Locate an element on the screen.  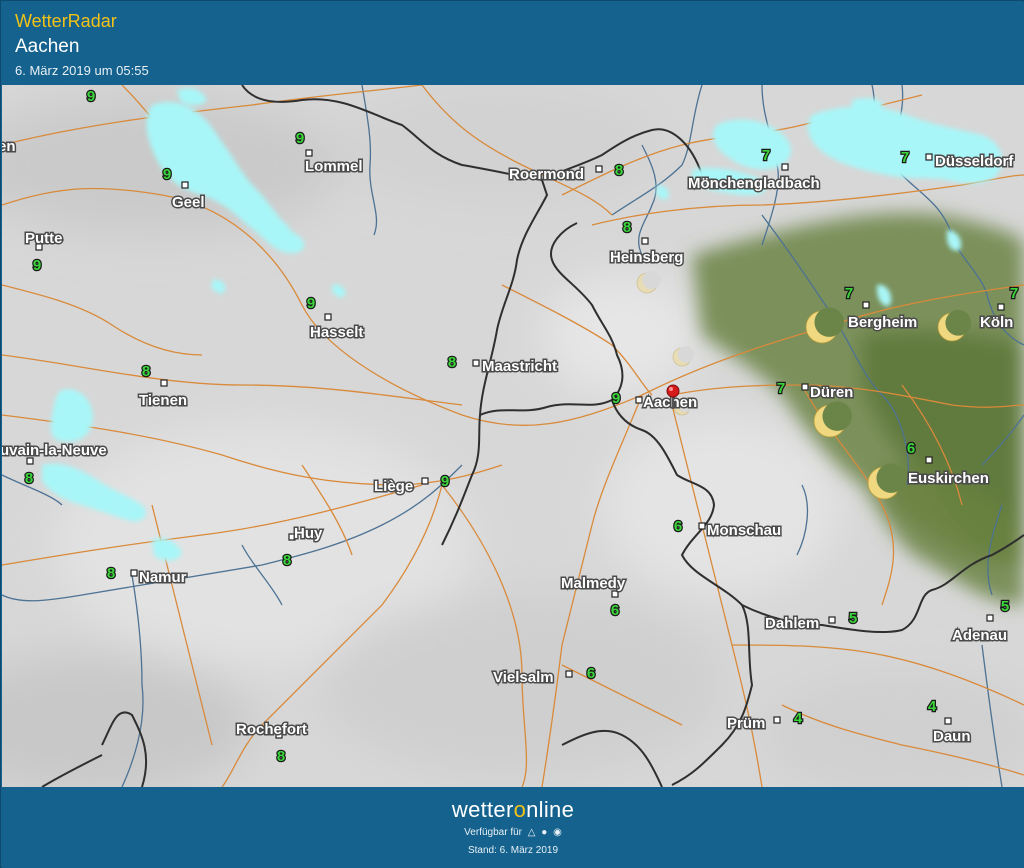
city-label: Huy is located at coordinates (308, 533).